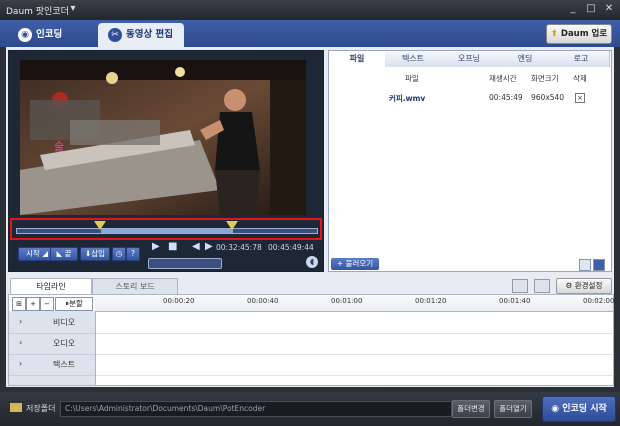 The image size is (620, 426). Describe the element at coordinates (310, 10) in the screenshot. I see `title-bar: Daum 팟인코더 ▾ _ □ ✕` at that location.